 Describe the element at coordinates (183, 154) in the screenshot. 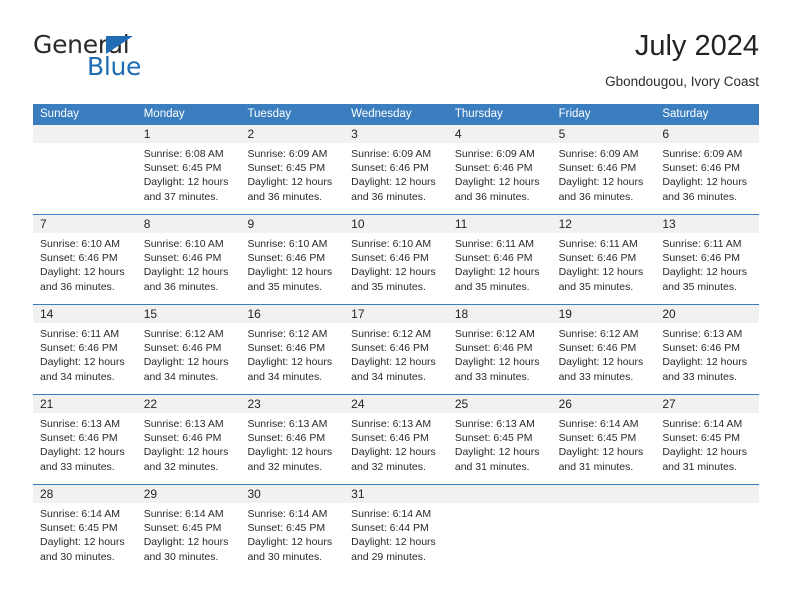

I see `day-sunrise-text: Sunrise: 6:08 AM` at that location.